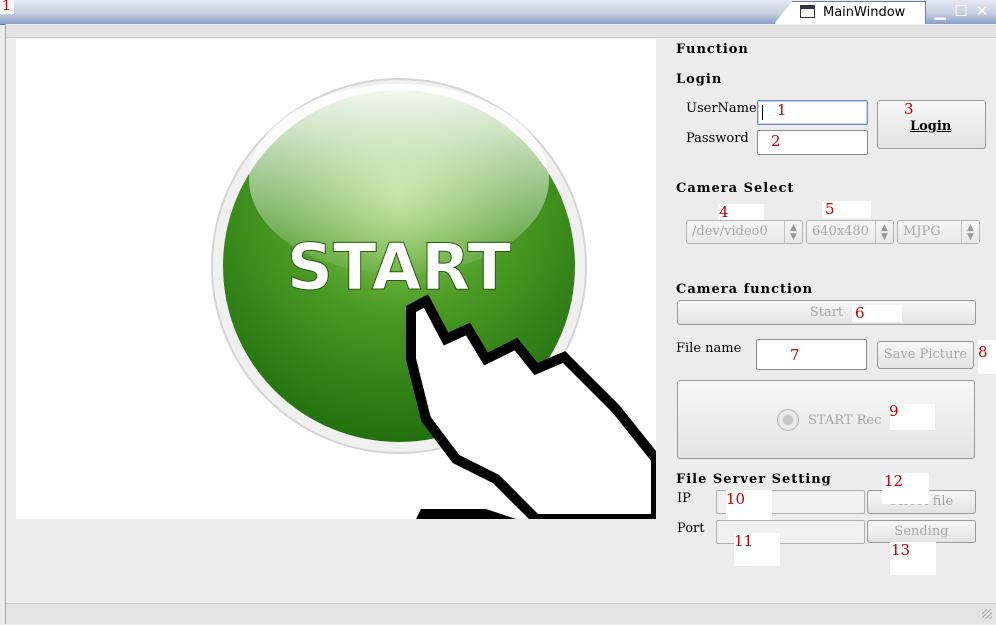 This screenshot has width=996, height=625. I want to click on start-text: START, so click(399, 268).